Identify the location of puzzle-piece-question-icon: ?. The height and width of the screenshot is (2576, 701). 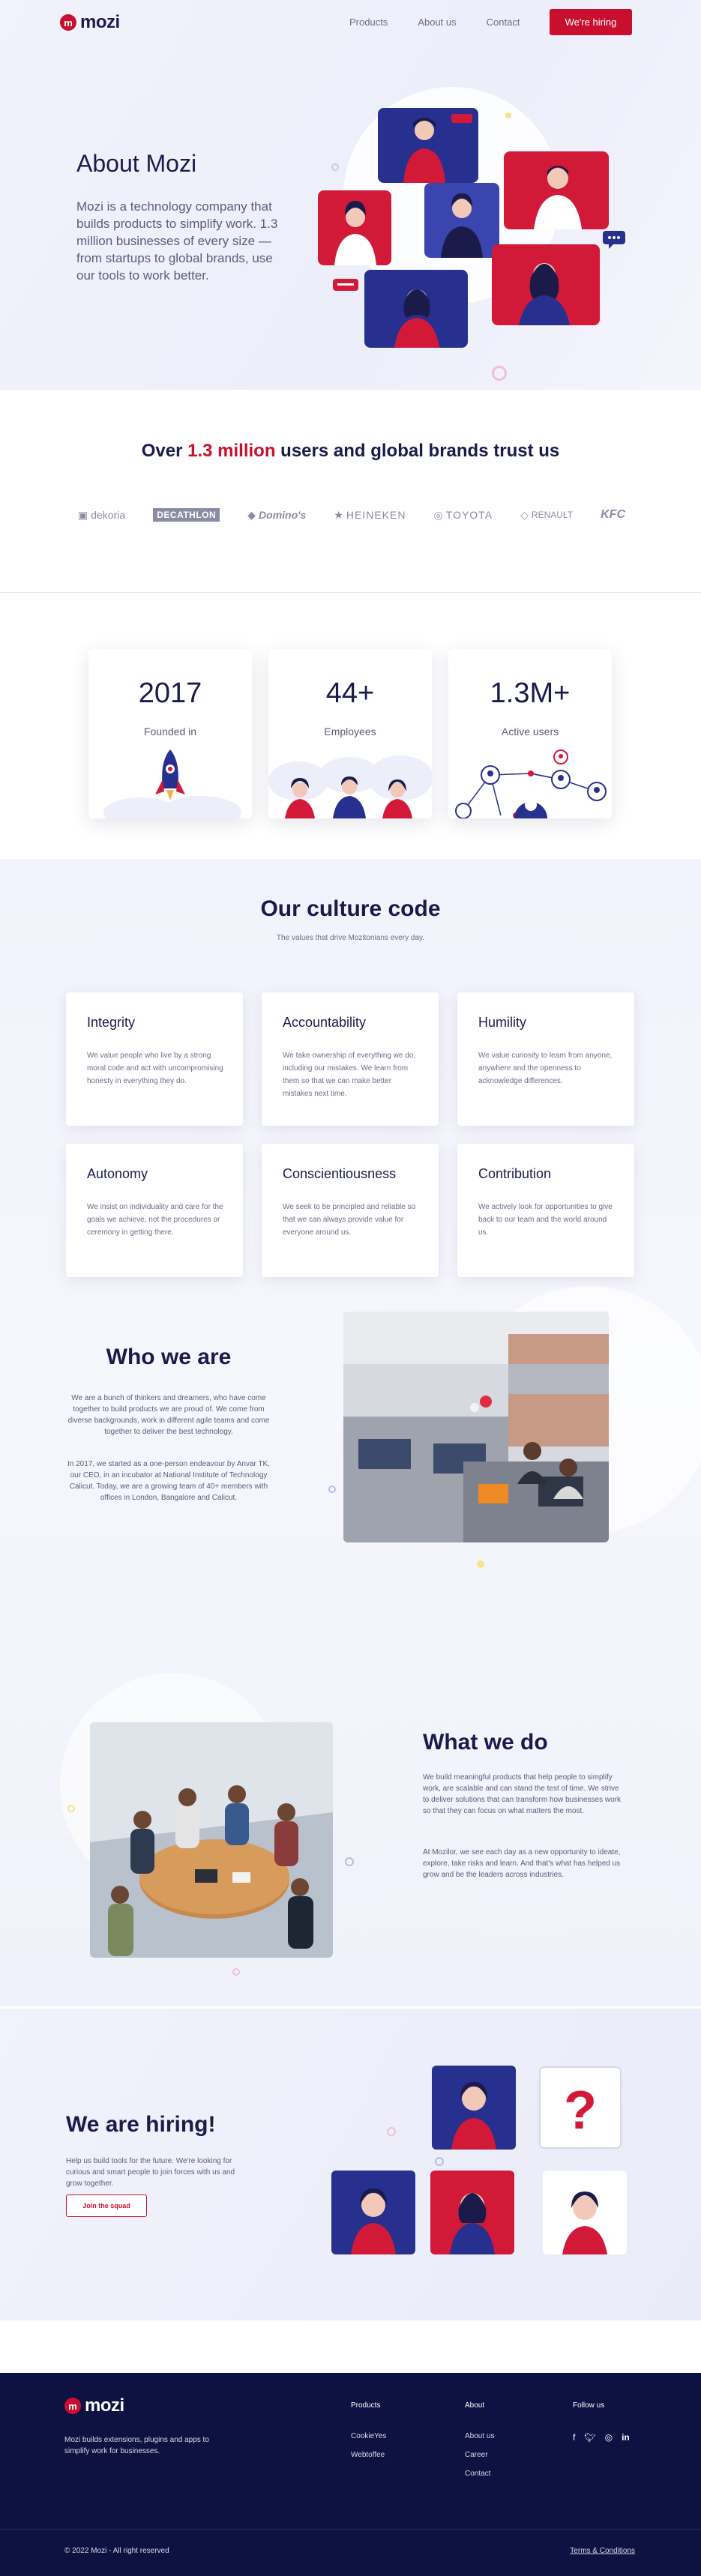
(580, 2107).